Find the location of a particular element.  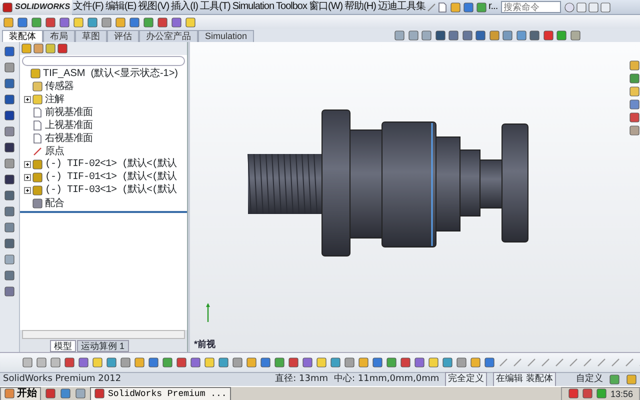

tree-item: 传感器 is located at coordinates (59, 86).